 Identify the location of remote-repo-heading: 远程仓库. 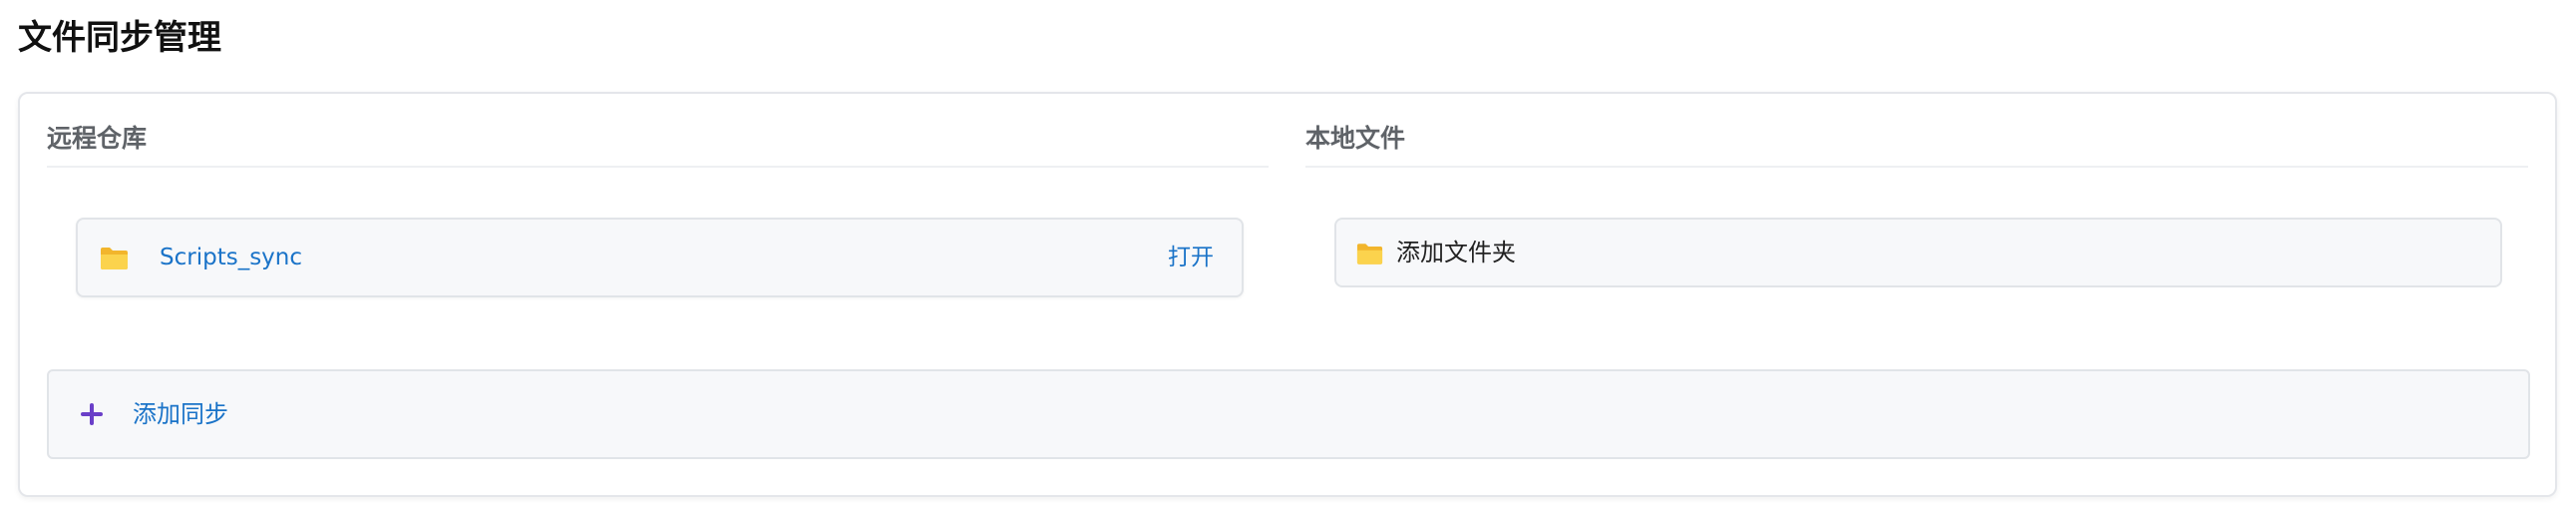
(97, 139).